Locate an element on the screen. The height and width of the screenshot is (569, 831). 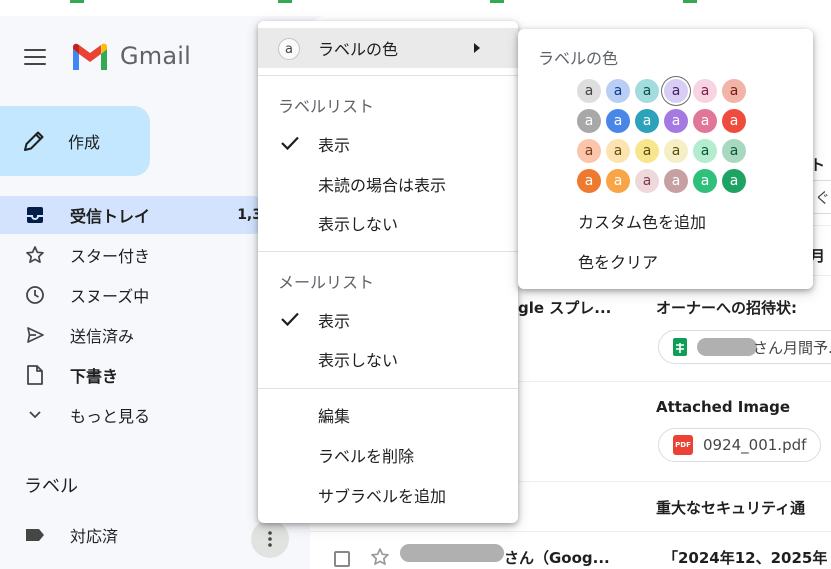
main-menu-icon is located at coordinates (35, 57).